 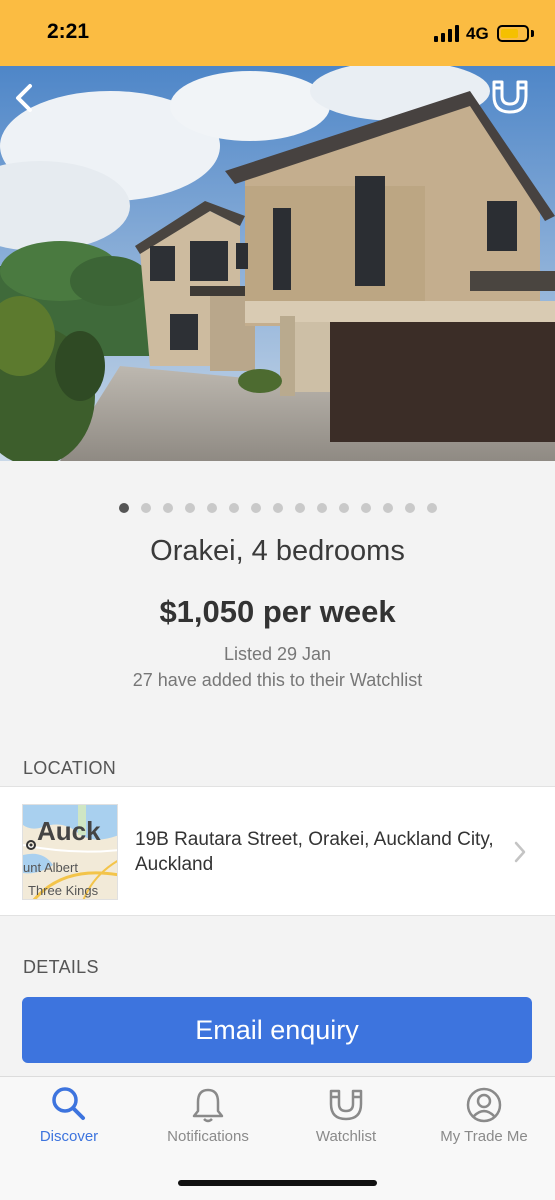 I want to click on tab-discover: Discover, so click(x=69, y=1122).